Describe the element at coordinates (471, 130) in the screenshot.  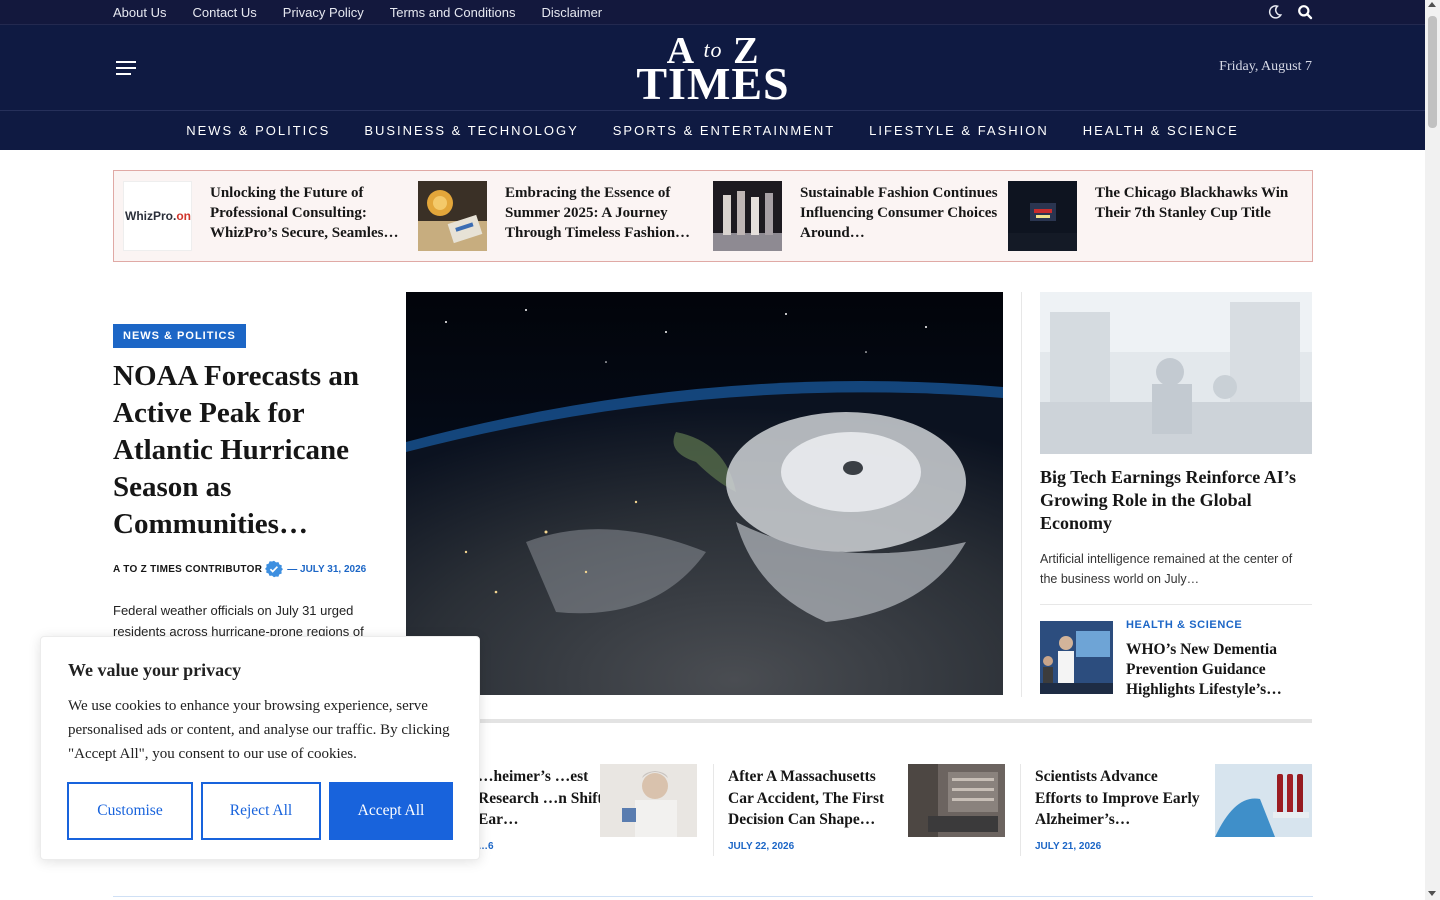
I see `nav-business-technology: BUSINESS & TECHNOLOGY` at that location.